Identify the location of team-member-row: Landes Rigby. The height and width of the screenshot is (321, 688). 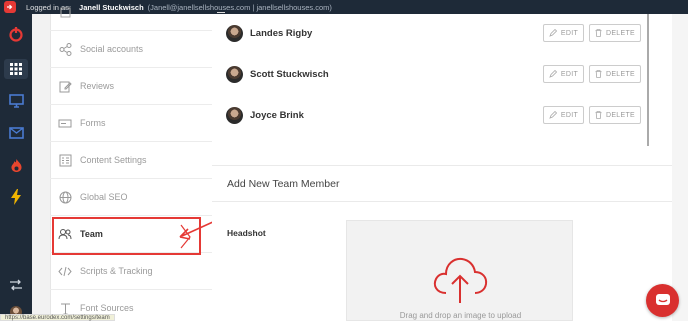
(269, 33).